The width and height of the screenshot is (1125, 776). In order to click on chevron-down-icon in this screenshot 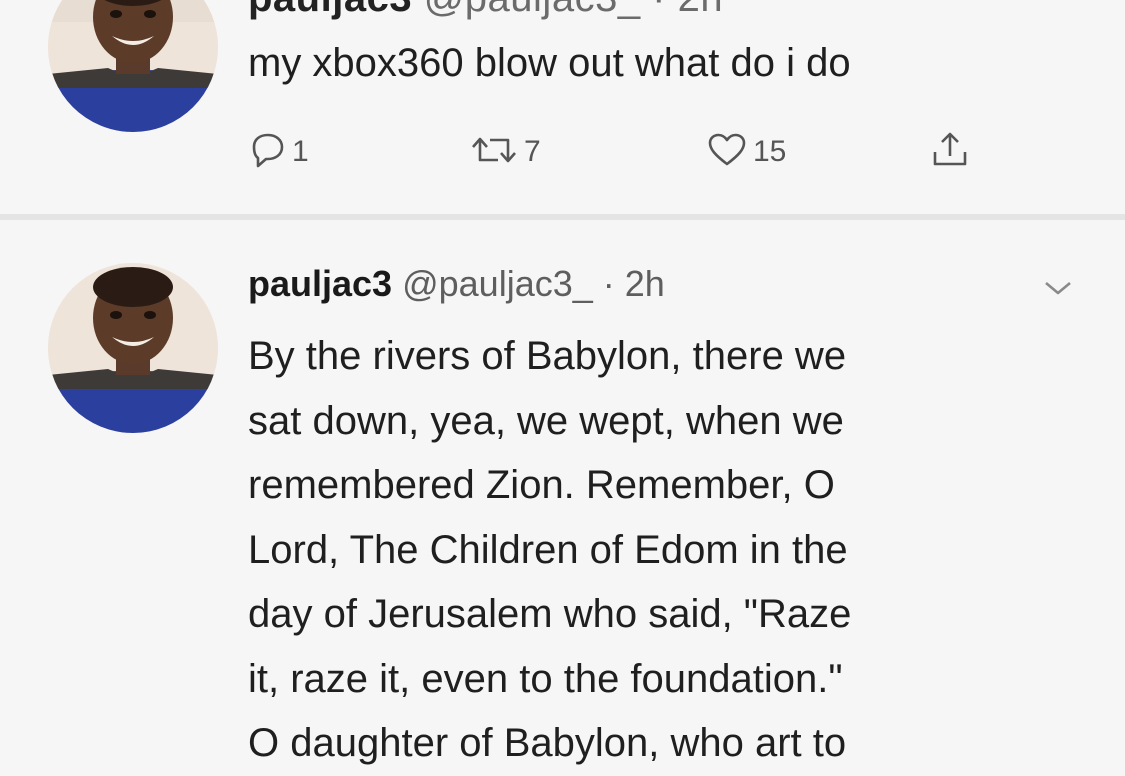, I will do `click(1058, 290)`.